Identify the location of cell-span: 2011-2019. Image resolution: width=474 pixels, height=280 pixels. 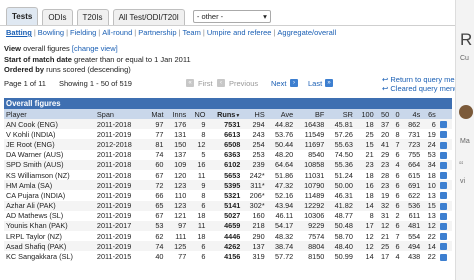
(119, 205).